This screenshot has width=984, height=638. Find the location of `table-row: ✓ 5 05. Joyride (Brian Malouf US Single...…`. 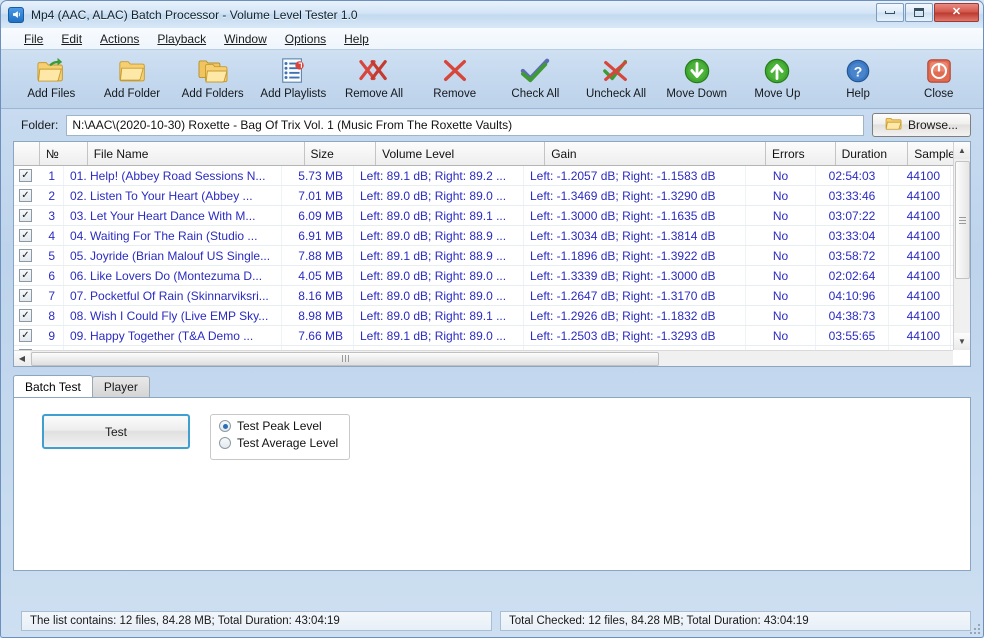

table-row: ✓ 5 05. Joyride (Brian Malouf US Single...… is located at coordinates (492, 256).